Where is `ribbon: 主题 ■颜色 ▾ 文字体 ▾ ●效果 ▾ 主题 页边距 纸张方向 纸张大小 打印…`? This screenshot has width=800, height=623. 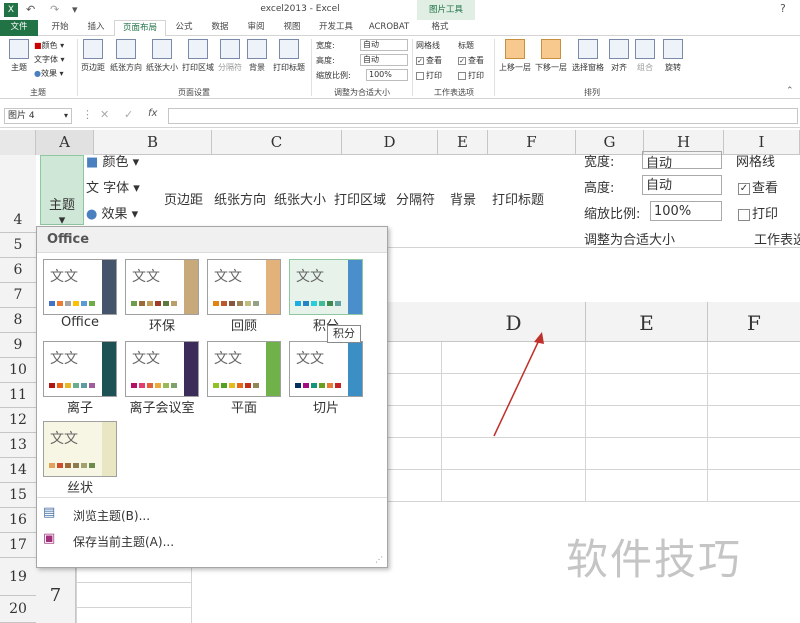 ribbon: 主题 ■颜色 ▾ 文字体 ▾ ●效果 ▾ 主题 页边距 纸张方向 纸张大小 打印… is located at coordinates (400, 67).